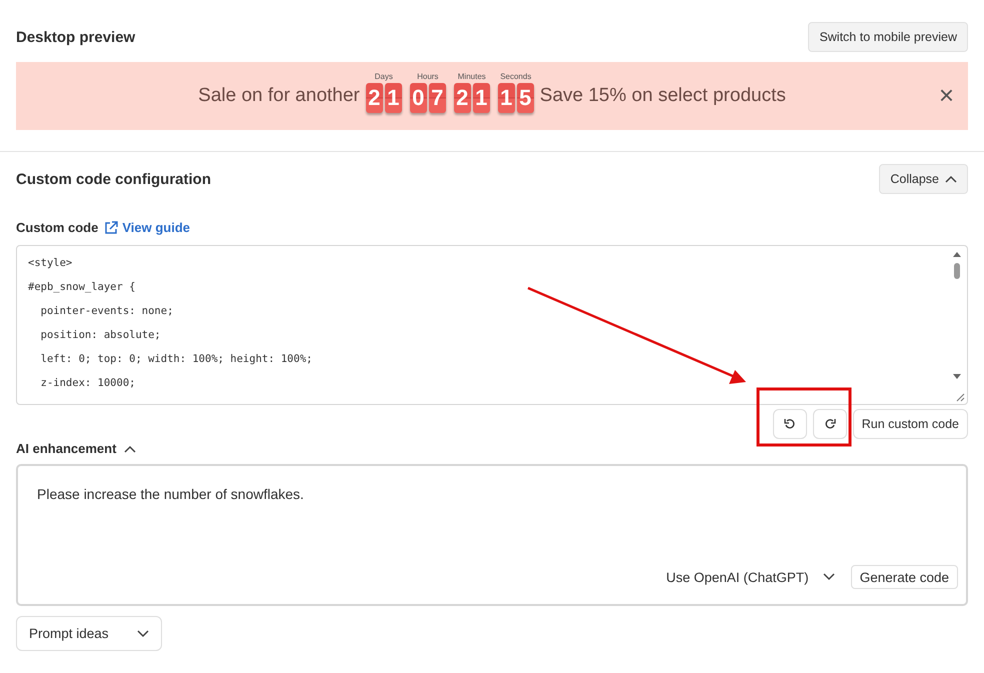  I want to click on countdown-label: Minutes, so click(472, 76).